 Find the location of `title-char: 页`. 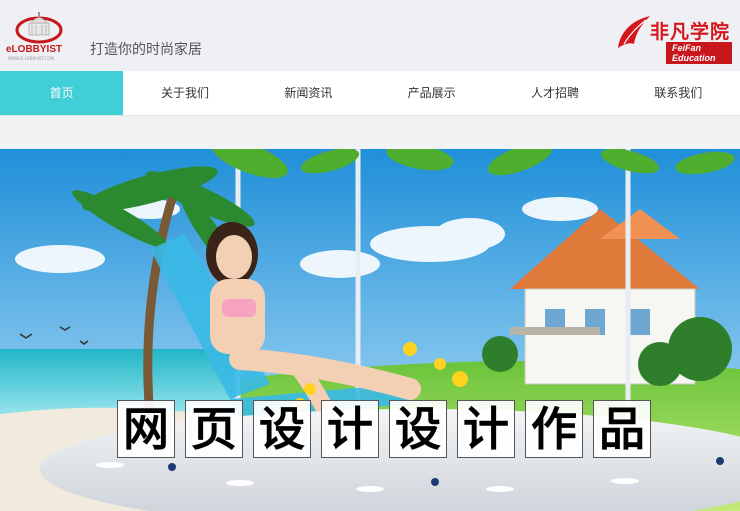

title-char: 页 is located at coordinates (214, 429).